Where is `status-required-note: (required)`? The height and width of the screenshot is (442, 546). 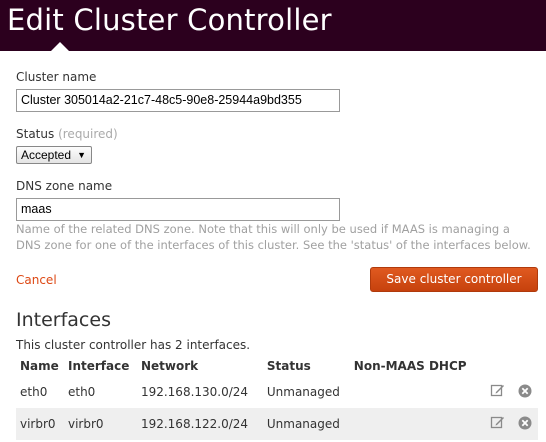
status-required-note: (required) is located at coordinates (88, 134).